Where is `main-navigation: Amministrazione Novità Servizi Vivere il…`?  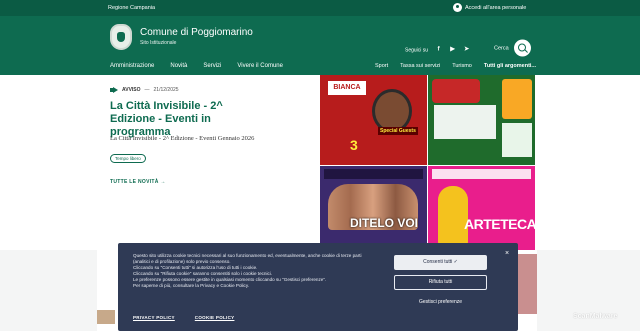 main-navigation: Amministrazione Novità Servizi Vivere il… is located at coordinates (320, 67).